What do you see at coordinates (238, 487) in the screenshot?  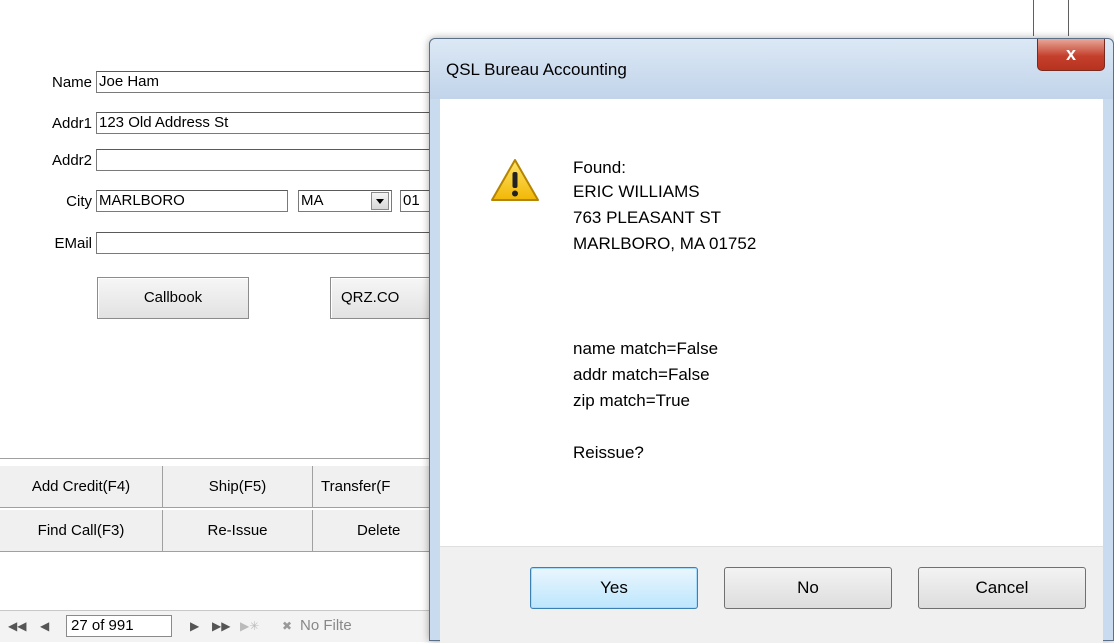 I see `ship-button: Ship(F5)` at bounding box center [238, 487].